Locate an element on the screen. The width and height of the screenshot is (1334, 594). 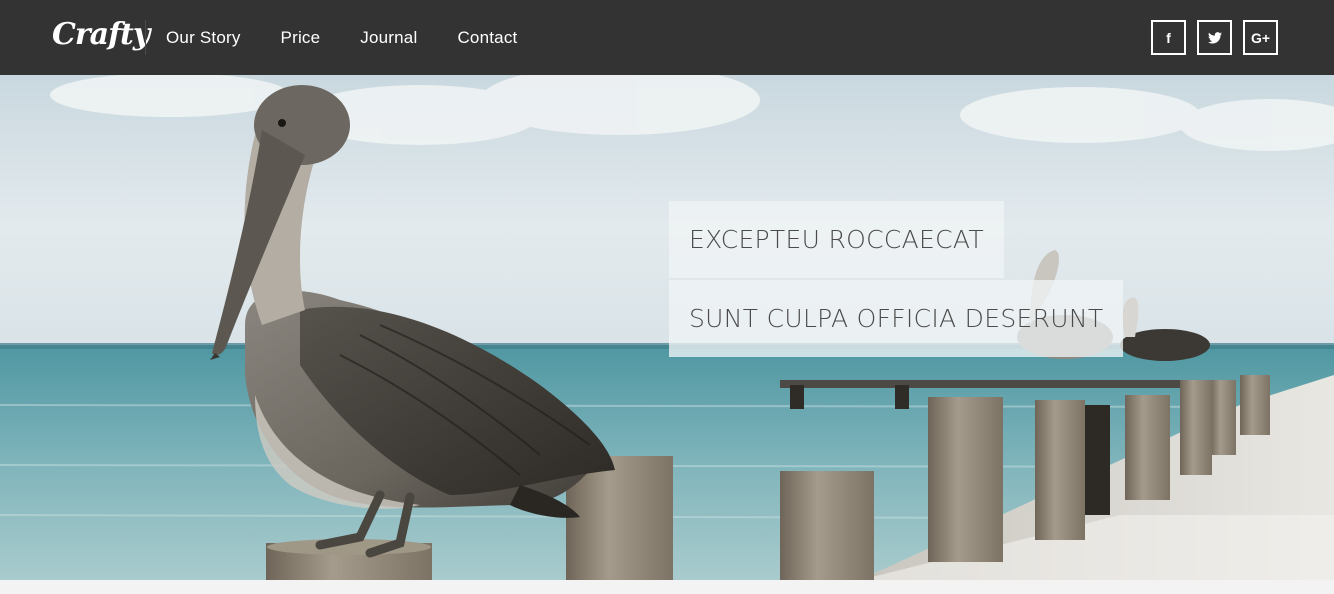
facebook-button: f is located at coordinates (1168, 37).